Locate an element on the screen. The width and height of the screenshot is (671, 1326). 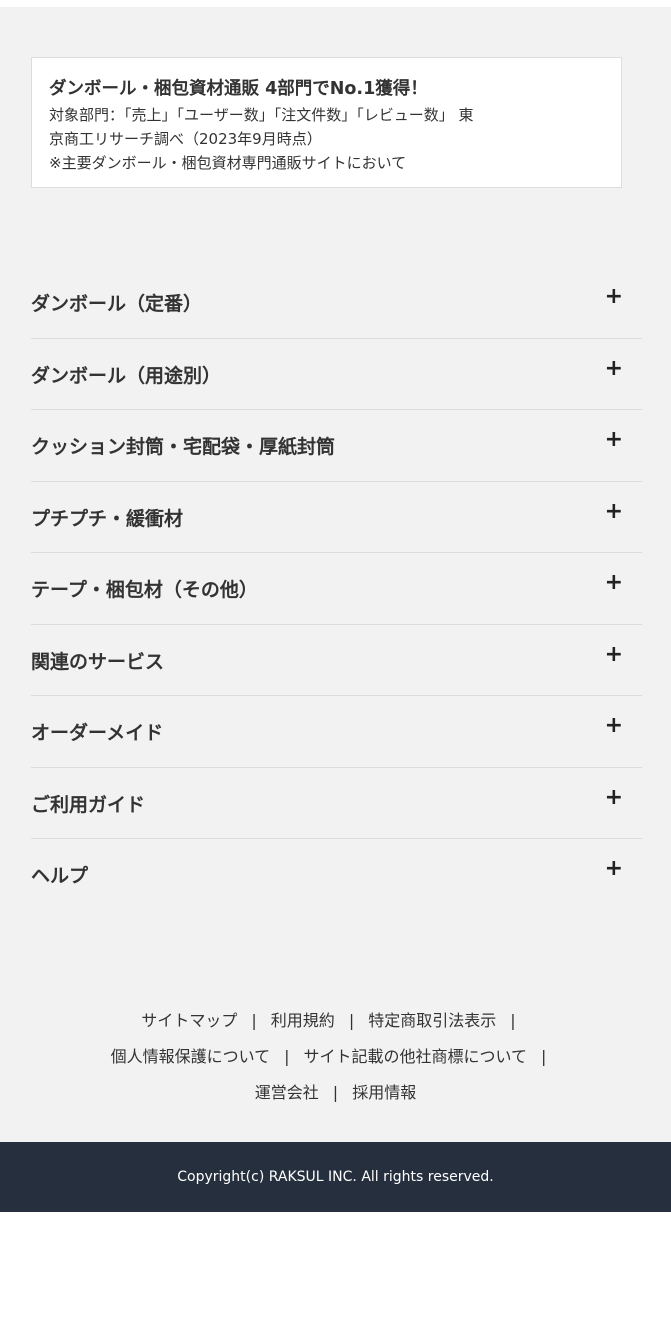
notice-line-1: 対象部門：「売上」「ユーザー数」「注文件数」「レビュー数」 東 is located at coordinates (261, 115).